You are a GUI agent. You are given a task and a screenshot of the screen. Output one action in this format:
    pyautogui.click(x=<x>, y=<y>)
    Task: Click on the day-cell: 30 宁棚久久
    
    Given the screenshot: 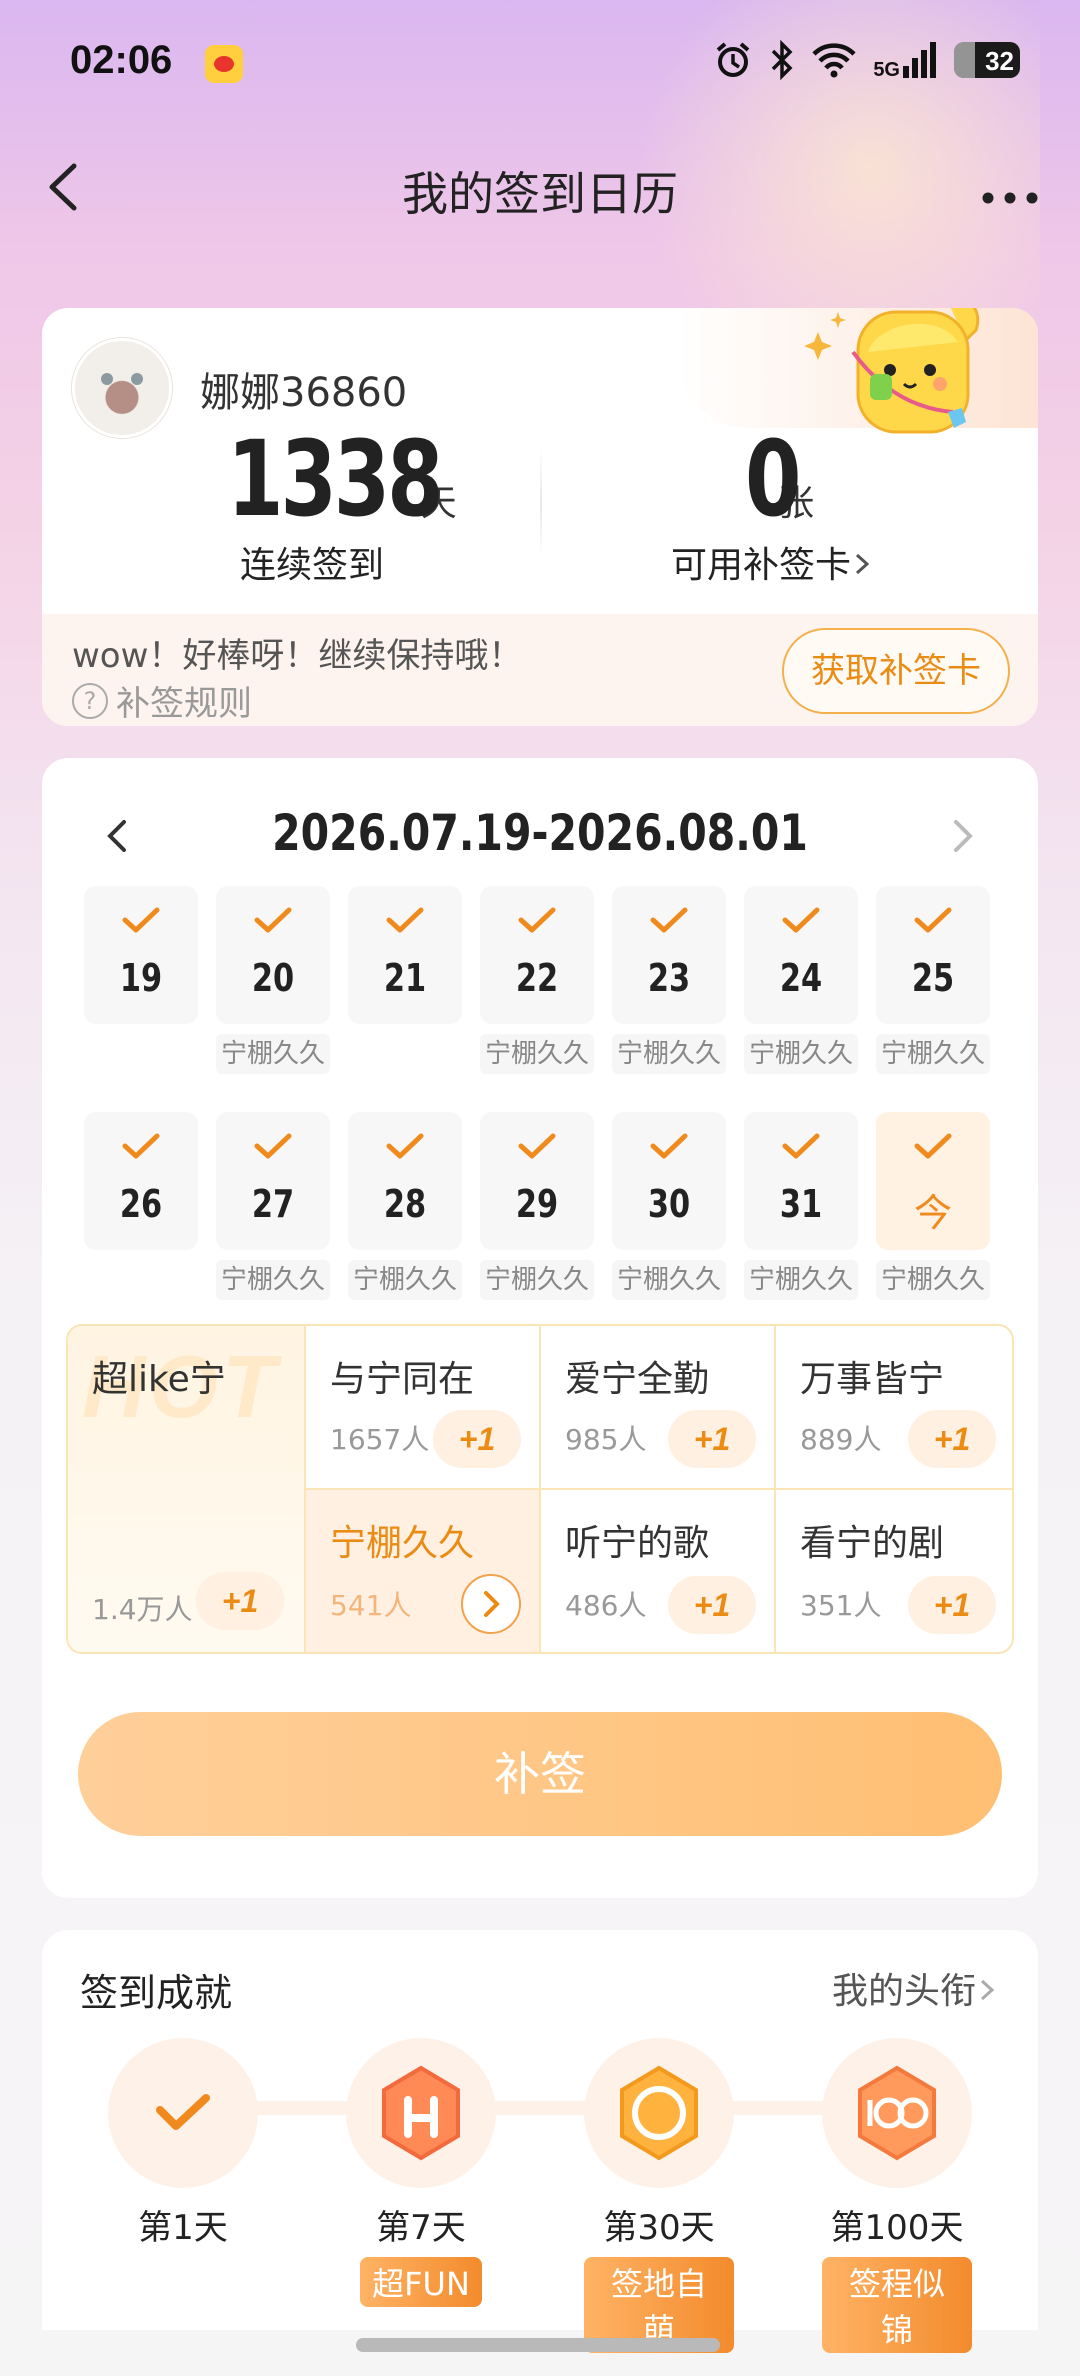 What is the action you would take?
    pyautogui.click(x=669, y=1217)
    